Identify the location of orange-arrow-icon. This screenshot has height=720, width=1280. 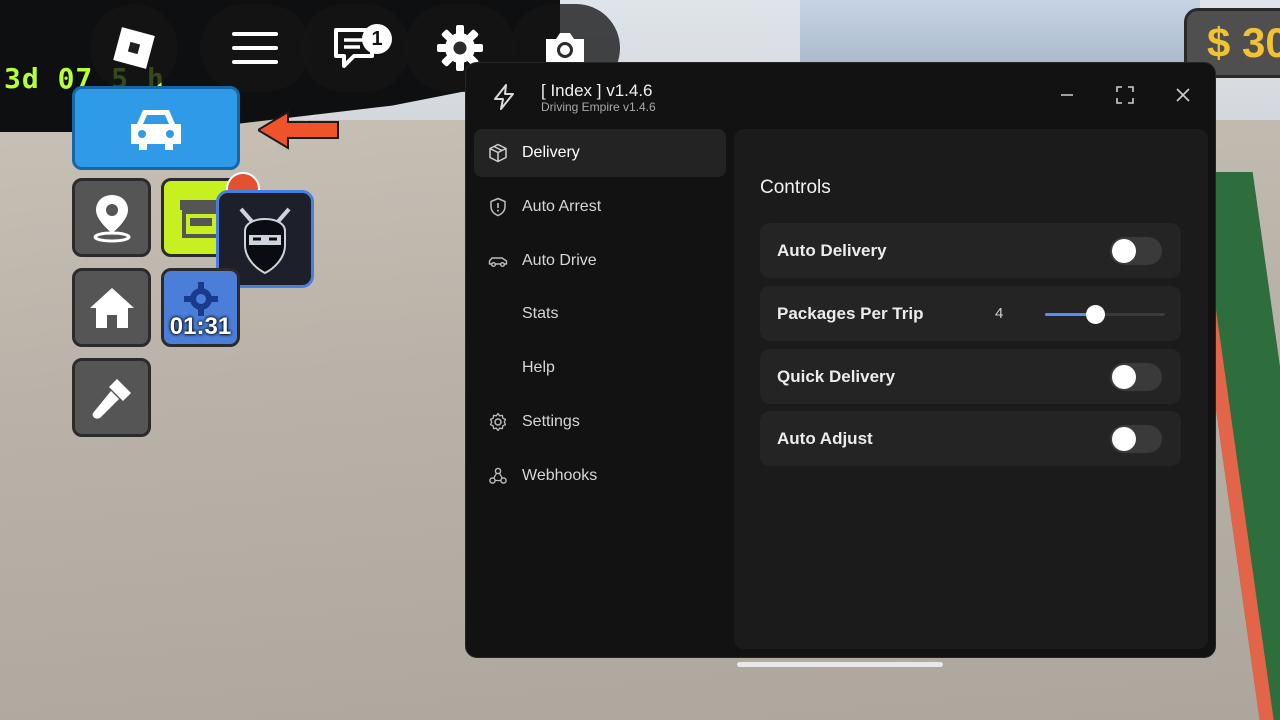
(298, 130).